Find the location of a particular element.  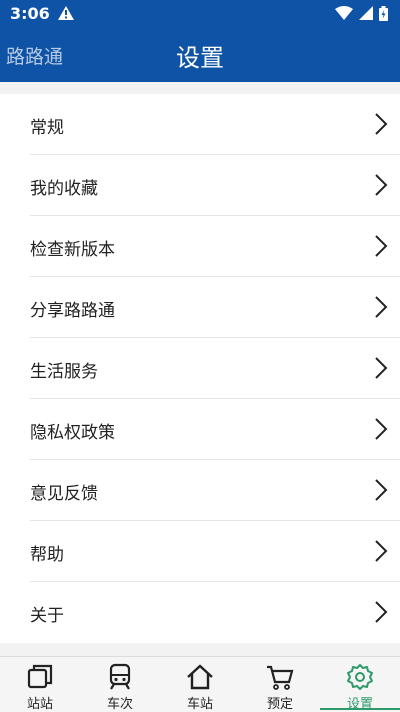

status-right is located at coordinates (361, 13).